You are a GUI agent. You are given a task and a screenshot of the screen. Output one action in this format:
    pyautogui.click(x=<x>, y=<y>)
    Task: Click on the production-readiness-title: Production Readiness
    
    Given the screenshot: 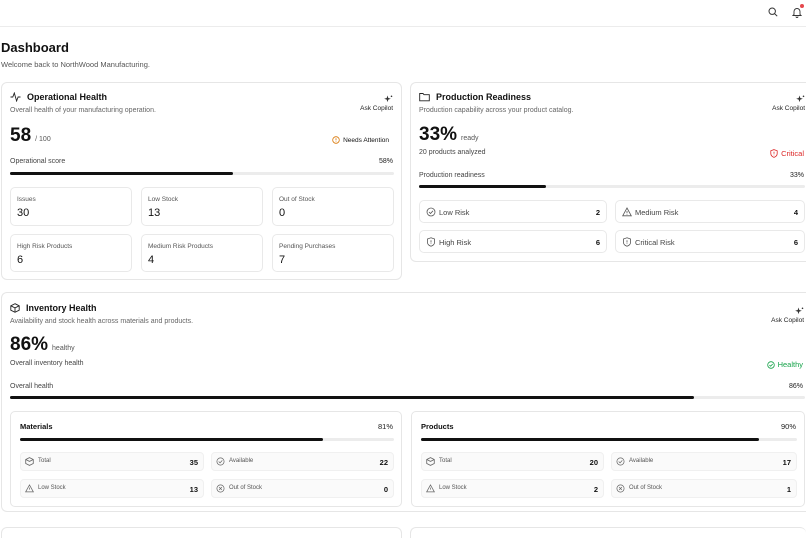 What is the action you would take?
    pyautogui.click(x=475, y=97)
    